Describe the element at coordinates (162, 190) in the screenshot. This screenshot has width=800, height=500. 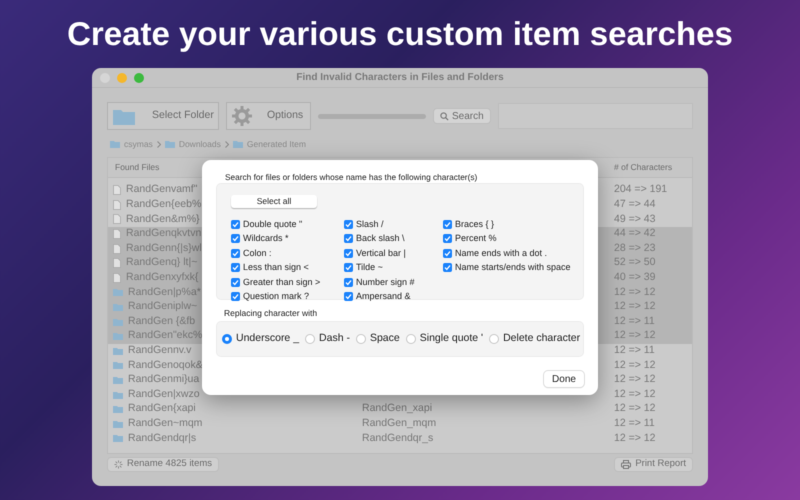
I see `file-name: RandGenvamf"` at that location.